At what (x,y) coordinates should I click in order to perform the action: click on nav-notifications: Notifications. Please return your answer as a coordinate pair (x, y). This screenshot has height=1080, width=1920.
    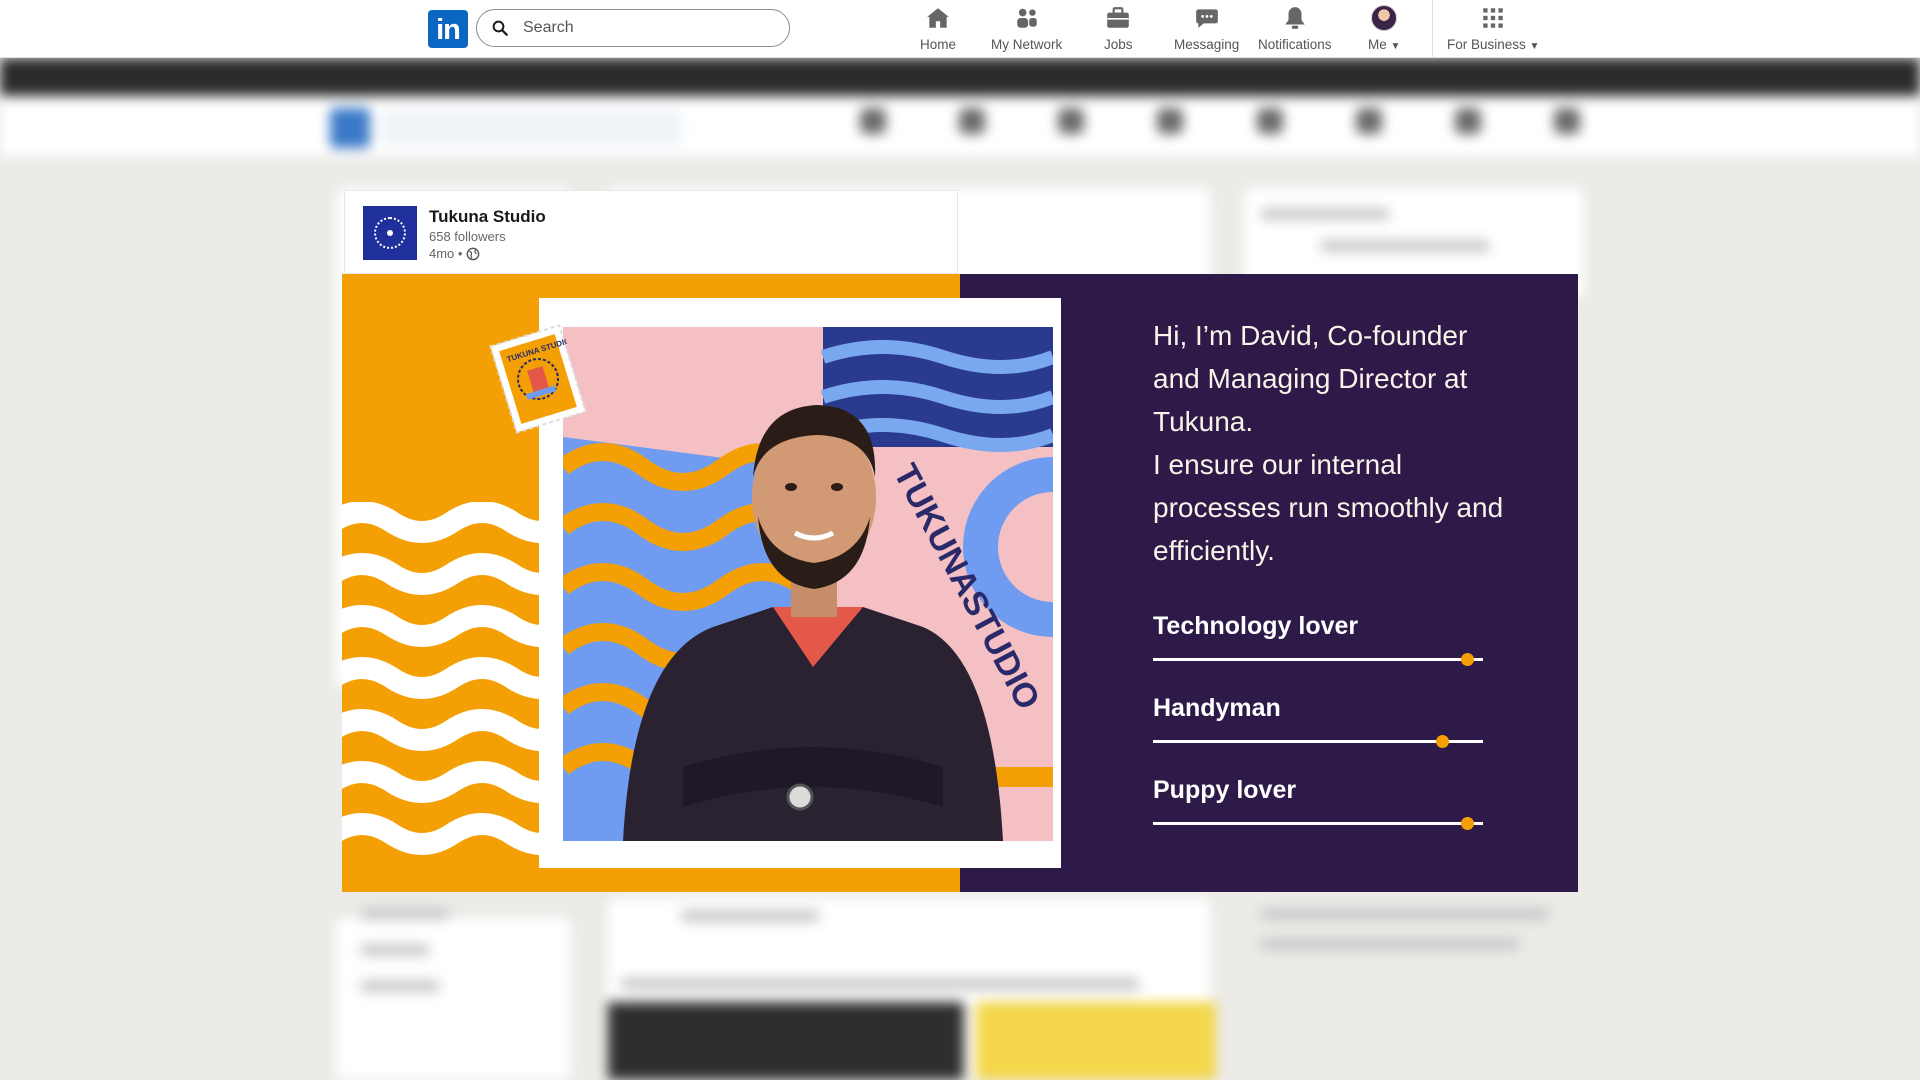
    Looking at the image, I should click on (1295, 29).